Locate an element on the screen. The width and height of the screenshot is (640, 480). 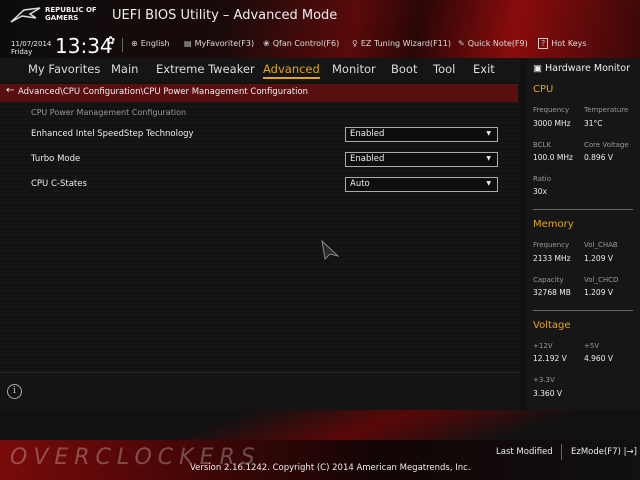
ez-tuning-button: ♀ EZ Tuning Wizard(F11) is located at coordinates (401, 43).